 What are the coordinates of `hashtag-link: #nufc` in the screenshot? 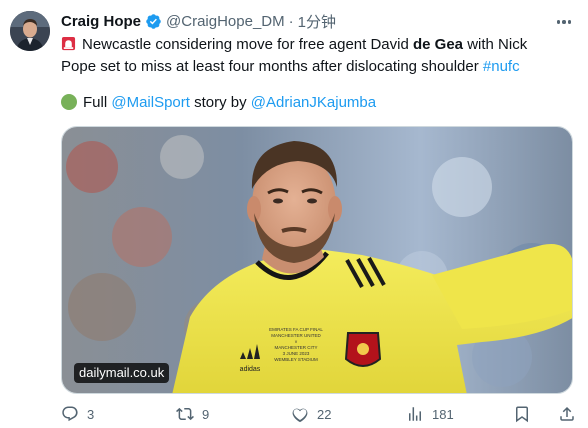 It's located at (501, 66).